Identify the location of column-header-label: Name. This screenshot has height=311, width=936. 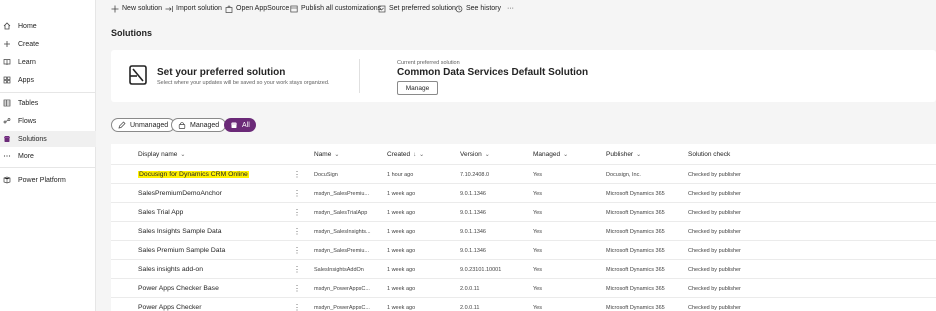
(323, 154).